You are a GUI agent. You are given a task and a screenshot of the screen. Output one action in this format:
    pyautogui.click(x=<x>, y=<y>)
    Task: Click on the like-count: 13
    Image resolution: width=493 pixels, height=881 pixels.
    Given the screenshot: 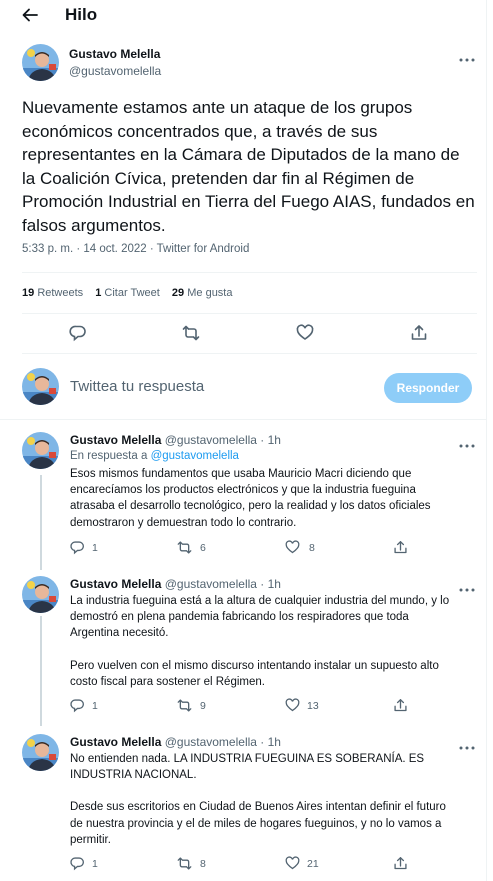 What is the action you would take?
    pyautogui.click(x=313, y=706)
    